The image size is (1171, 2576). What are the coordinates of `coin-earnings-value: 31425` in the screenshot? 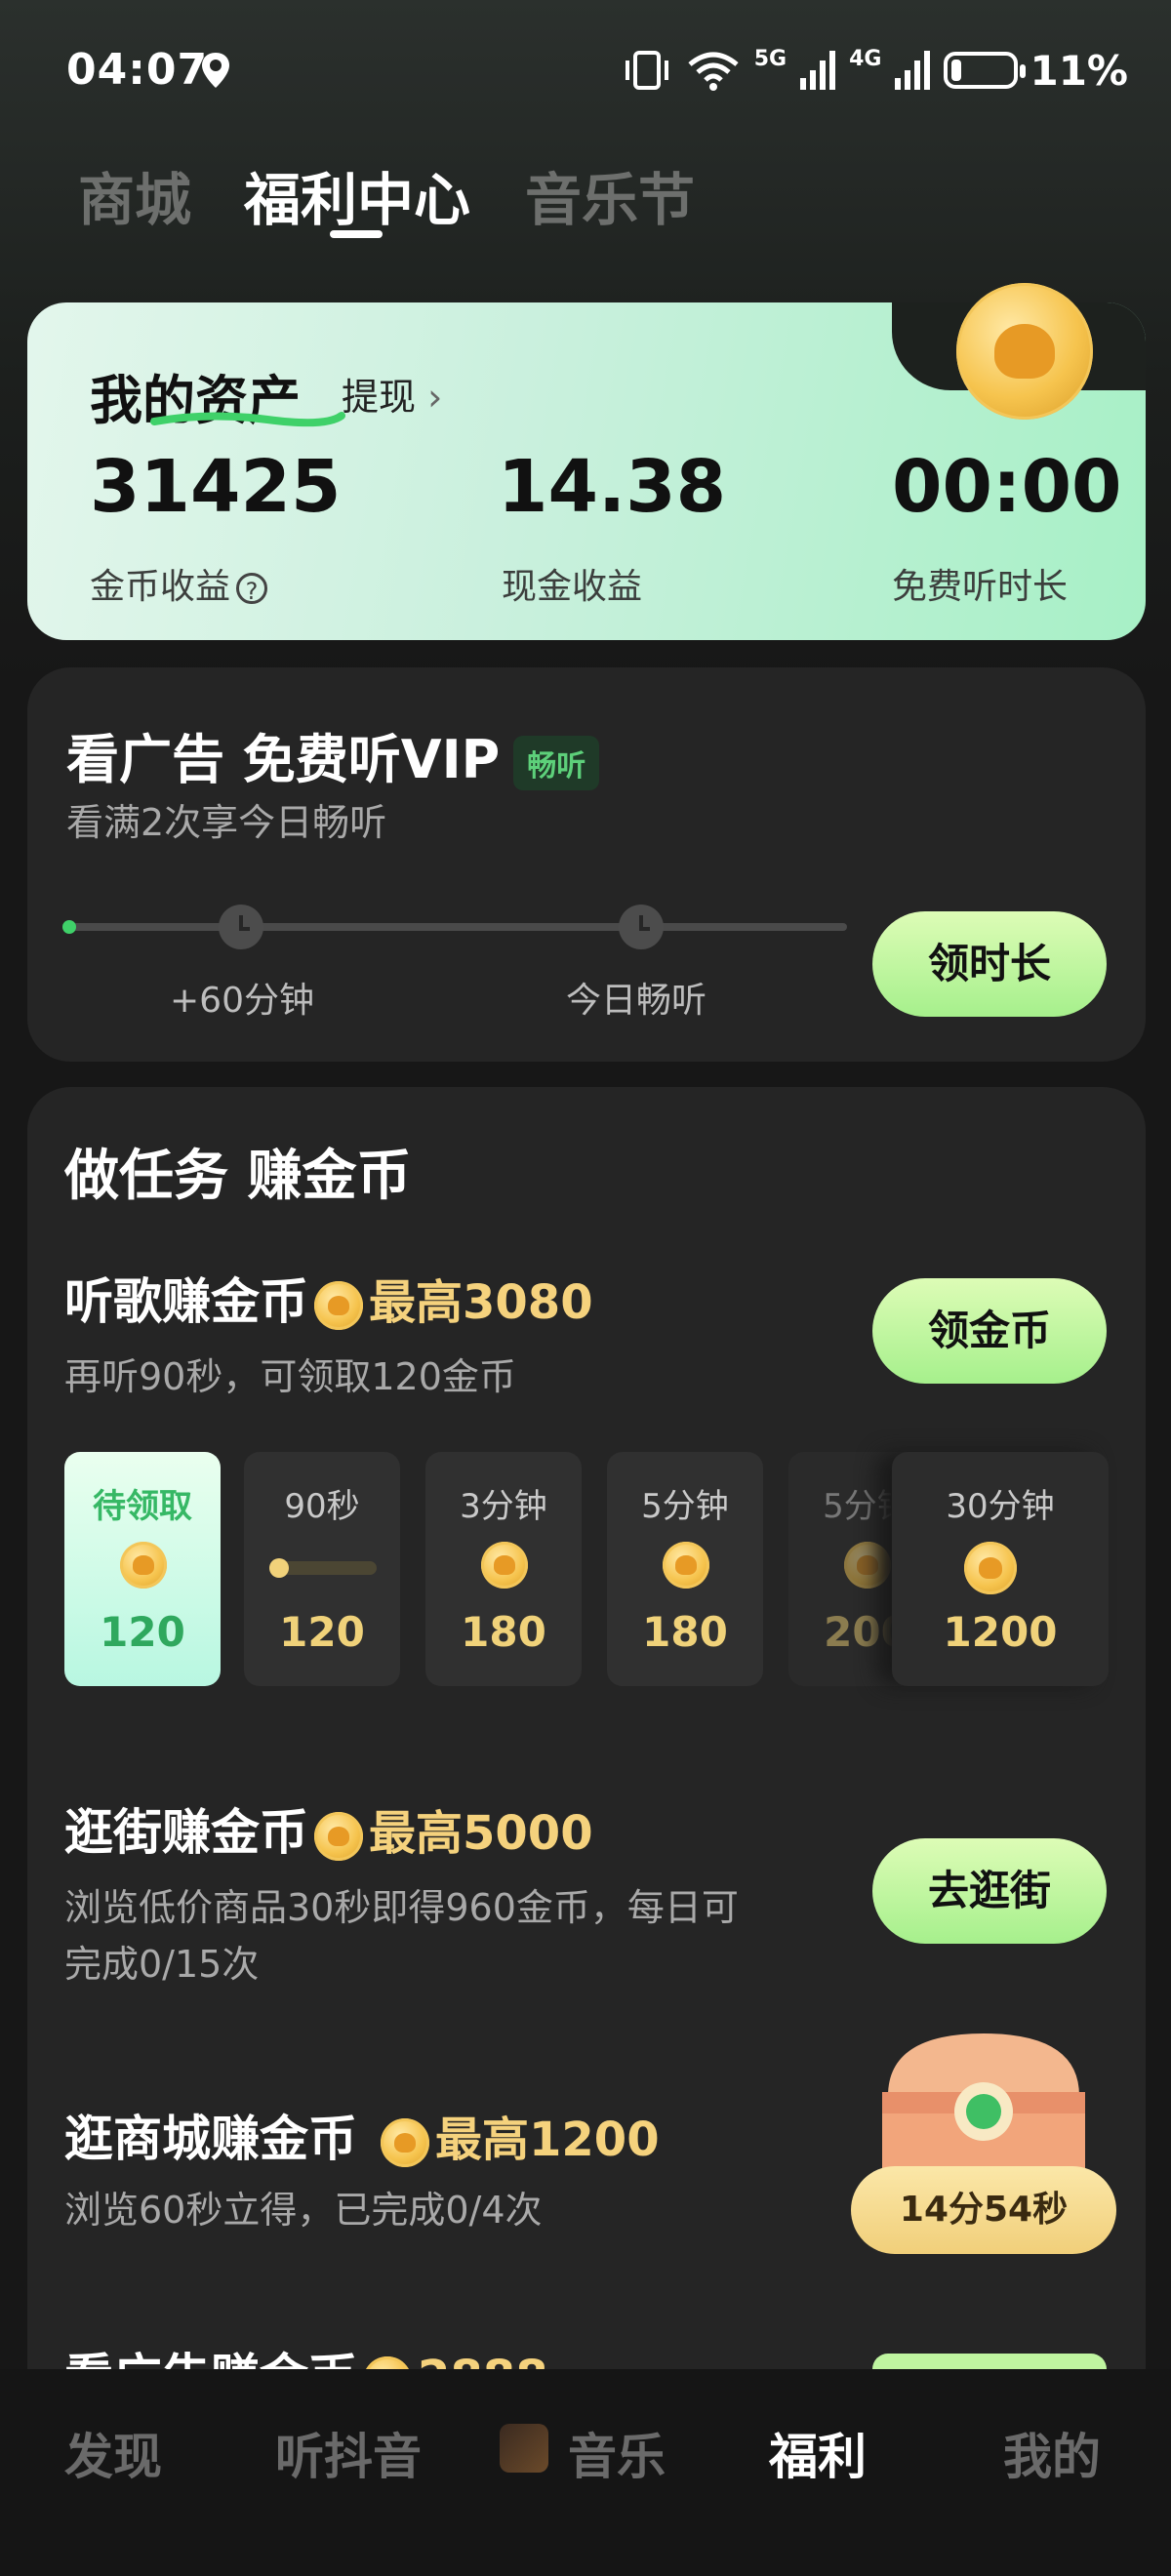 It's located at (215, 487).